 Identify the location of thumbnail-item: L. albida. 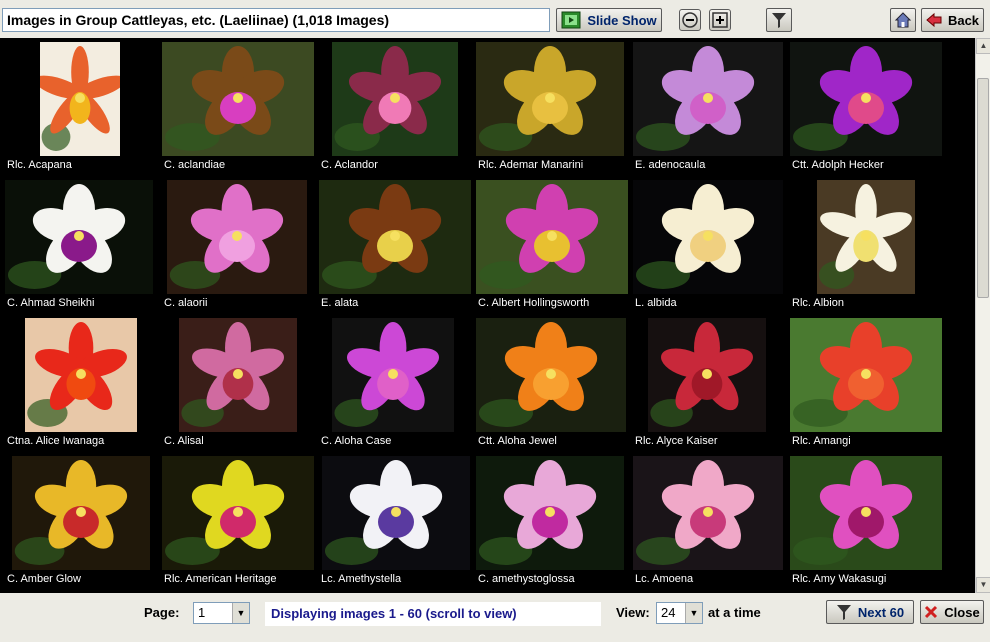
(706, 245).